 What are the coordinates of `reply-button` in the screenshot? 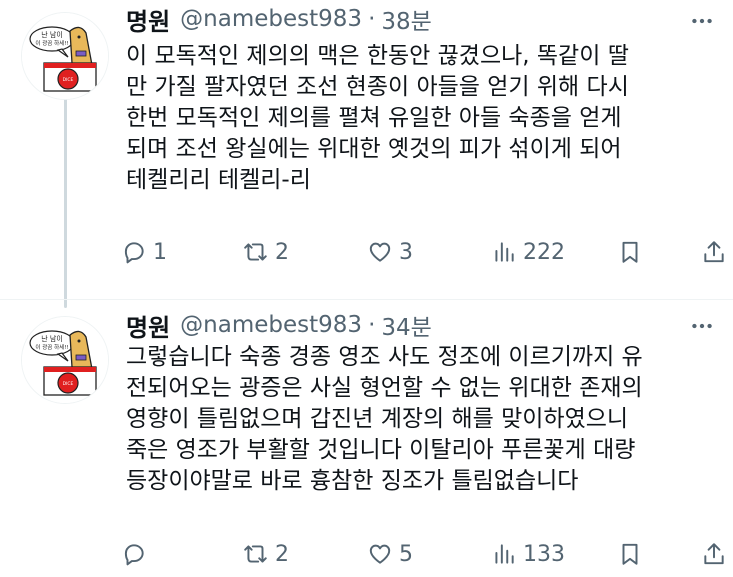 It's located at (137, 554).